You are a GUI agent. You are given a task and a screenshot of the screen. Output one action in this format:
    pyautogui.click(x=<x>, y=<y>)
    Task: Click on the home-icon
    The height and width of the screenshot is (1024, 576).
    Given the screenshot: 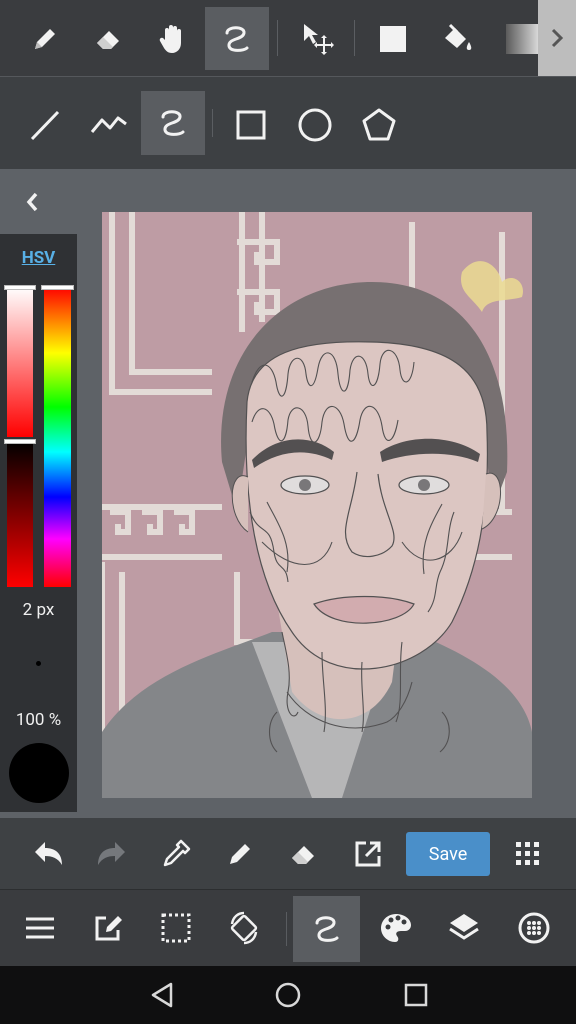 What is the action you would take?
    pyautogui.click(x=288, y=995)
    